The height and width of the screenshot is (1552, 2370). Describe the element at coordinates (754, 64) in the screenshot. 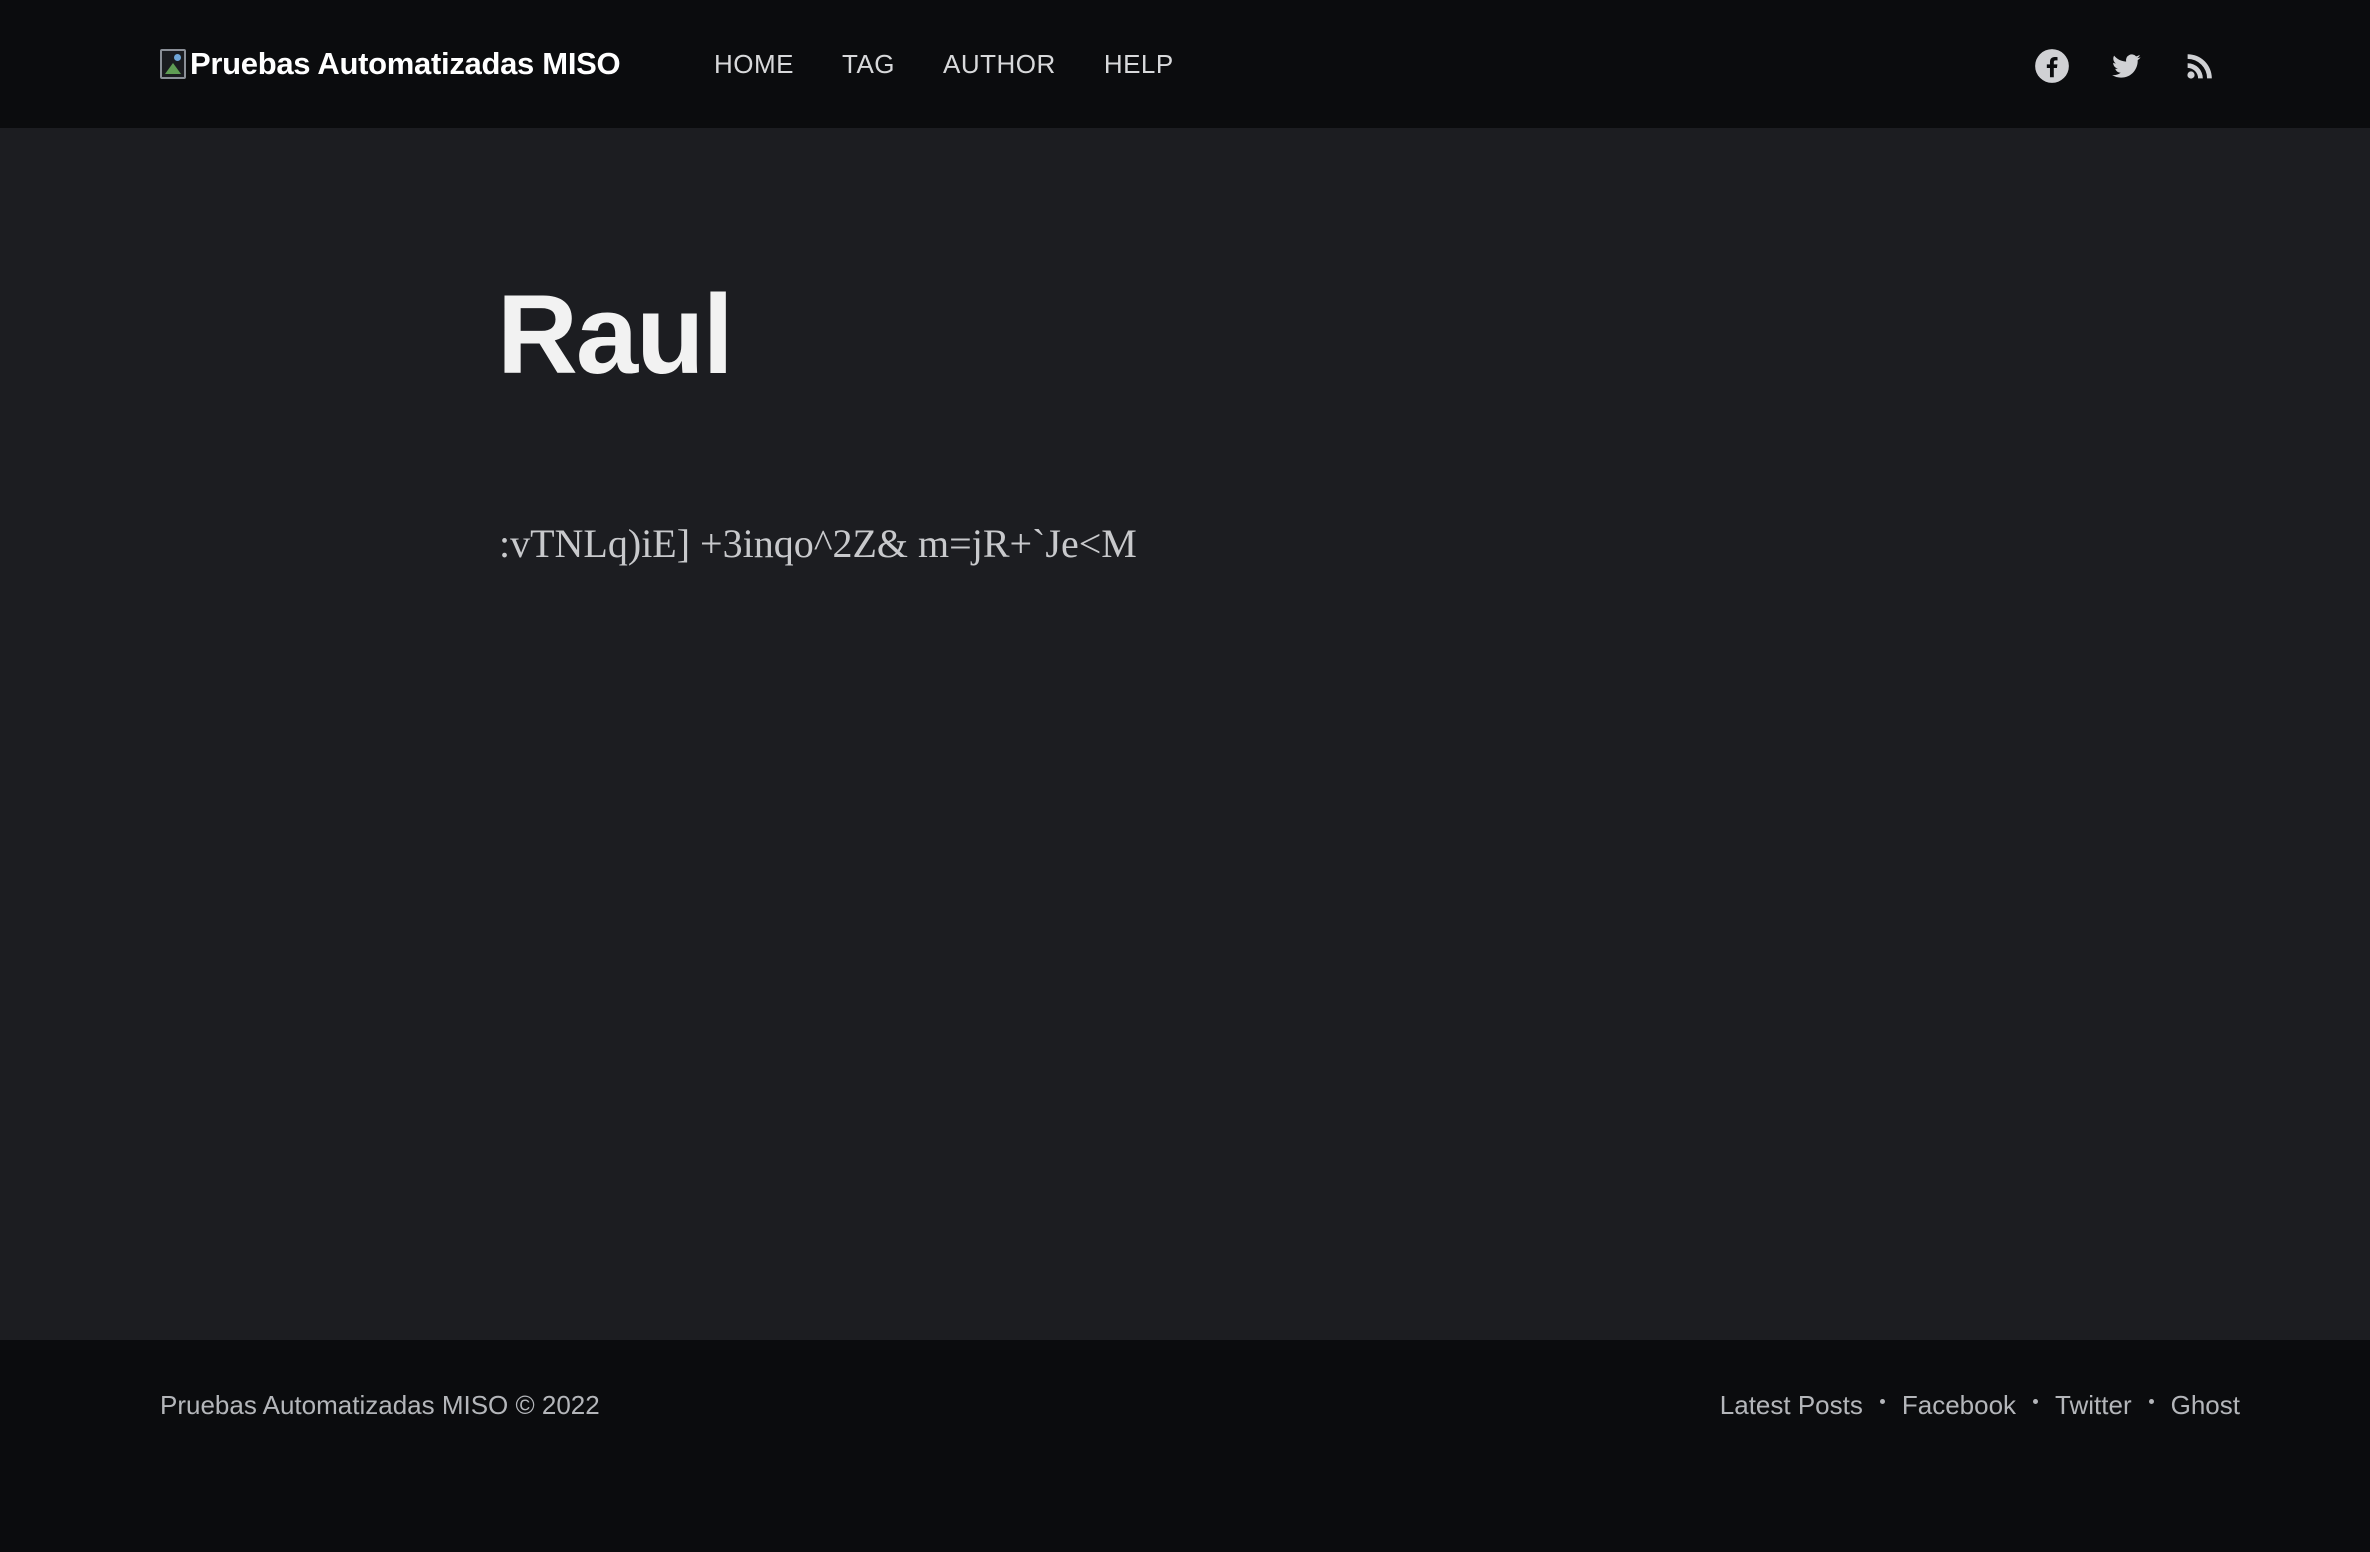

I see `nav-home: HOME` at that location.